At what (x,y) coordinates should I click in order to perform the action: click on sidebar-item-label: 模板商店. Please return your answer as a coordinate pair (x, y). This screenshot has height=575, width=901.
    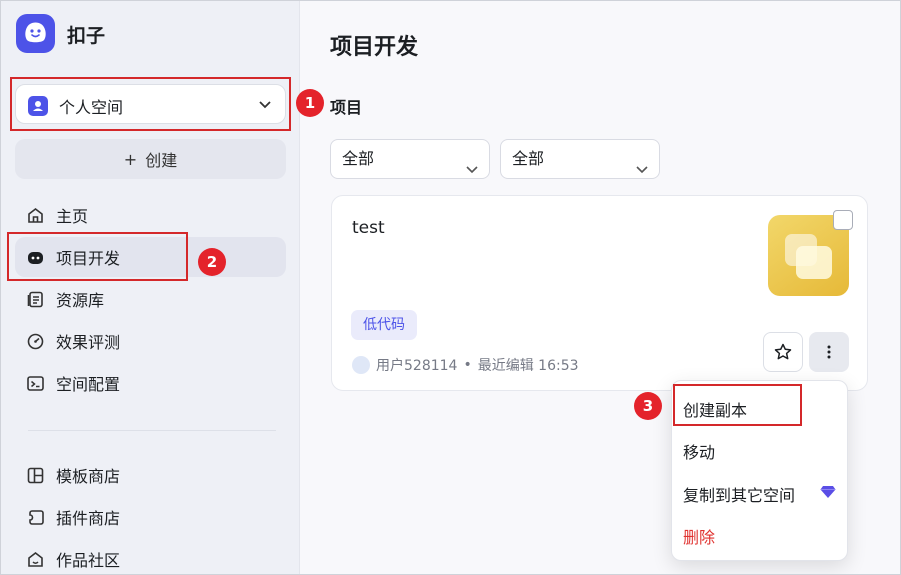
    Looking at the image, I should click on (88, 476).